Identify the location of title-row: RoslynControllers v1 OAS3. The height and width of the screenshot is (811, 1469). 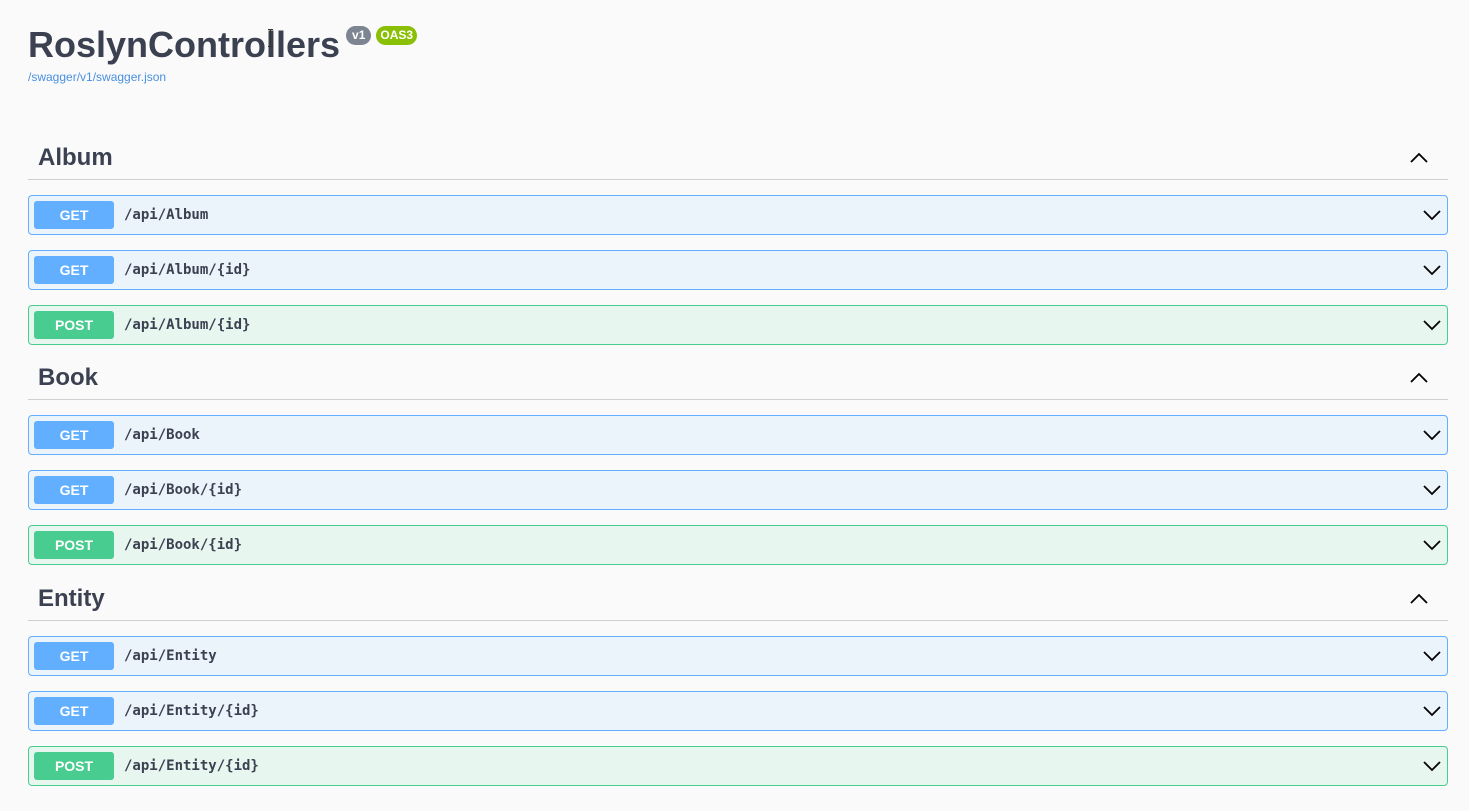
(223, 45).